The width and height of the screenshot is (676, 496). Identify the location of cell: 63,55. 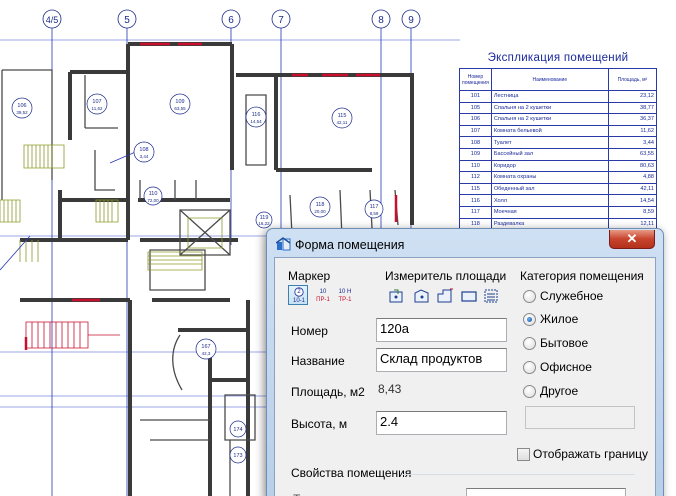
(632, 154).